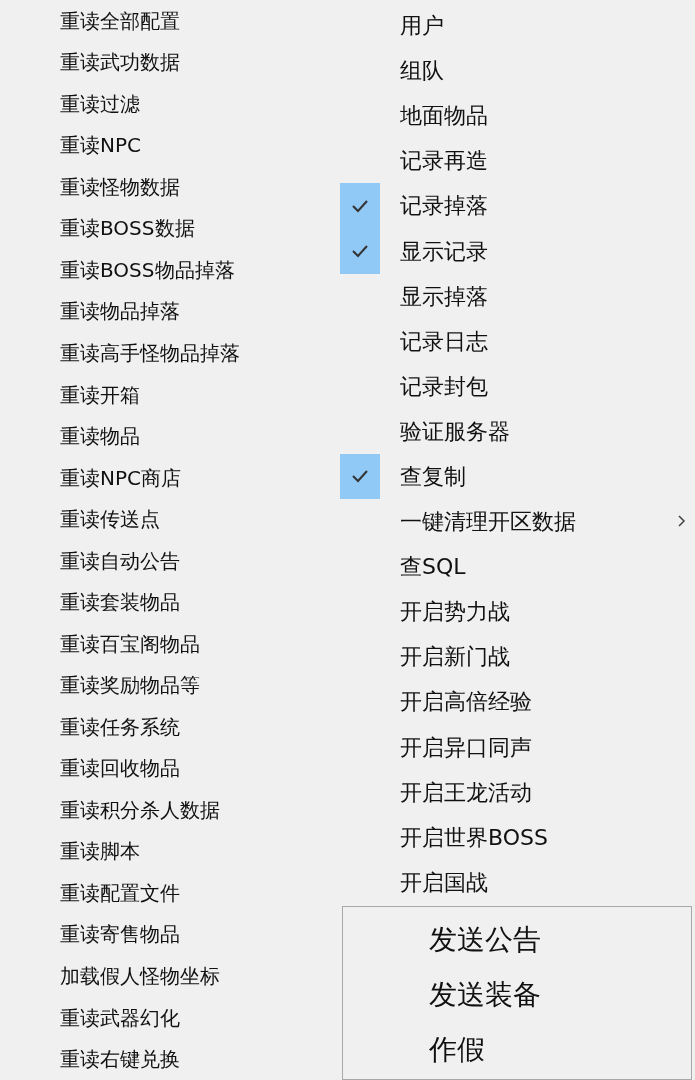 This screenshot has height=1080, width=695. I want to click on menu-item: 开启世界BOSS, so click(516, 837).